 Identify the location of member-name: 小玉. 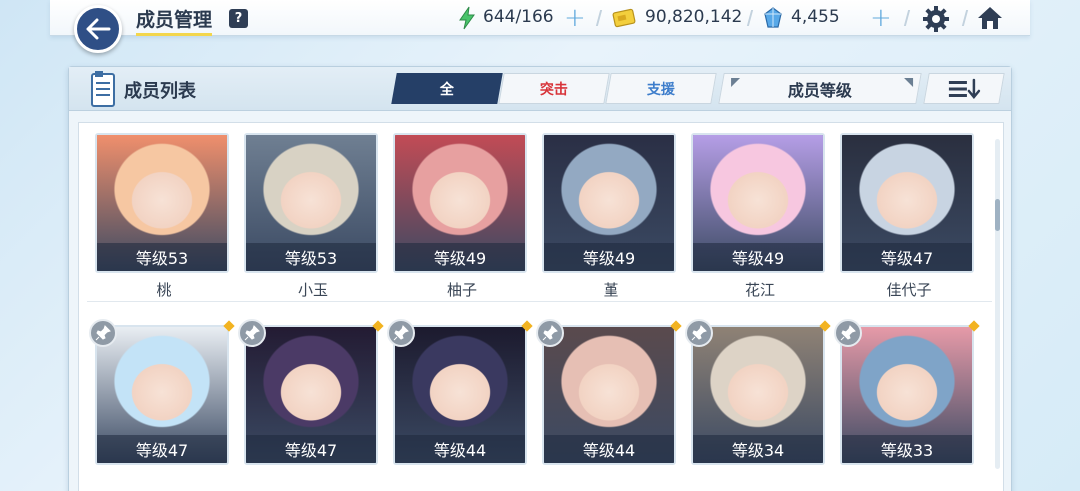
(312, 290).